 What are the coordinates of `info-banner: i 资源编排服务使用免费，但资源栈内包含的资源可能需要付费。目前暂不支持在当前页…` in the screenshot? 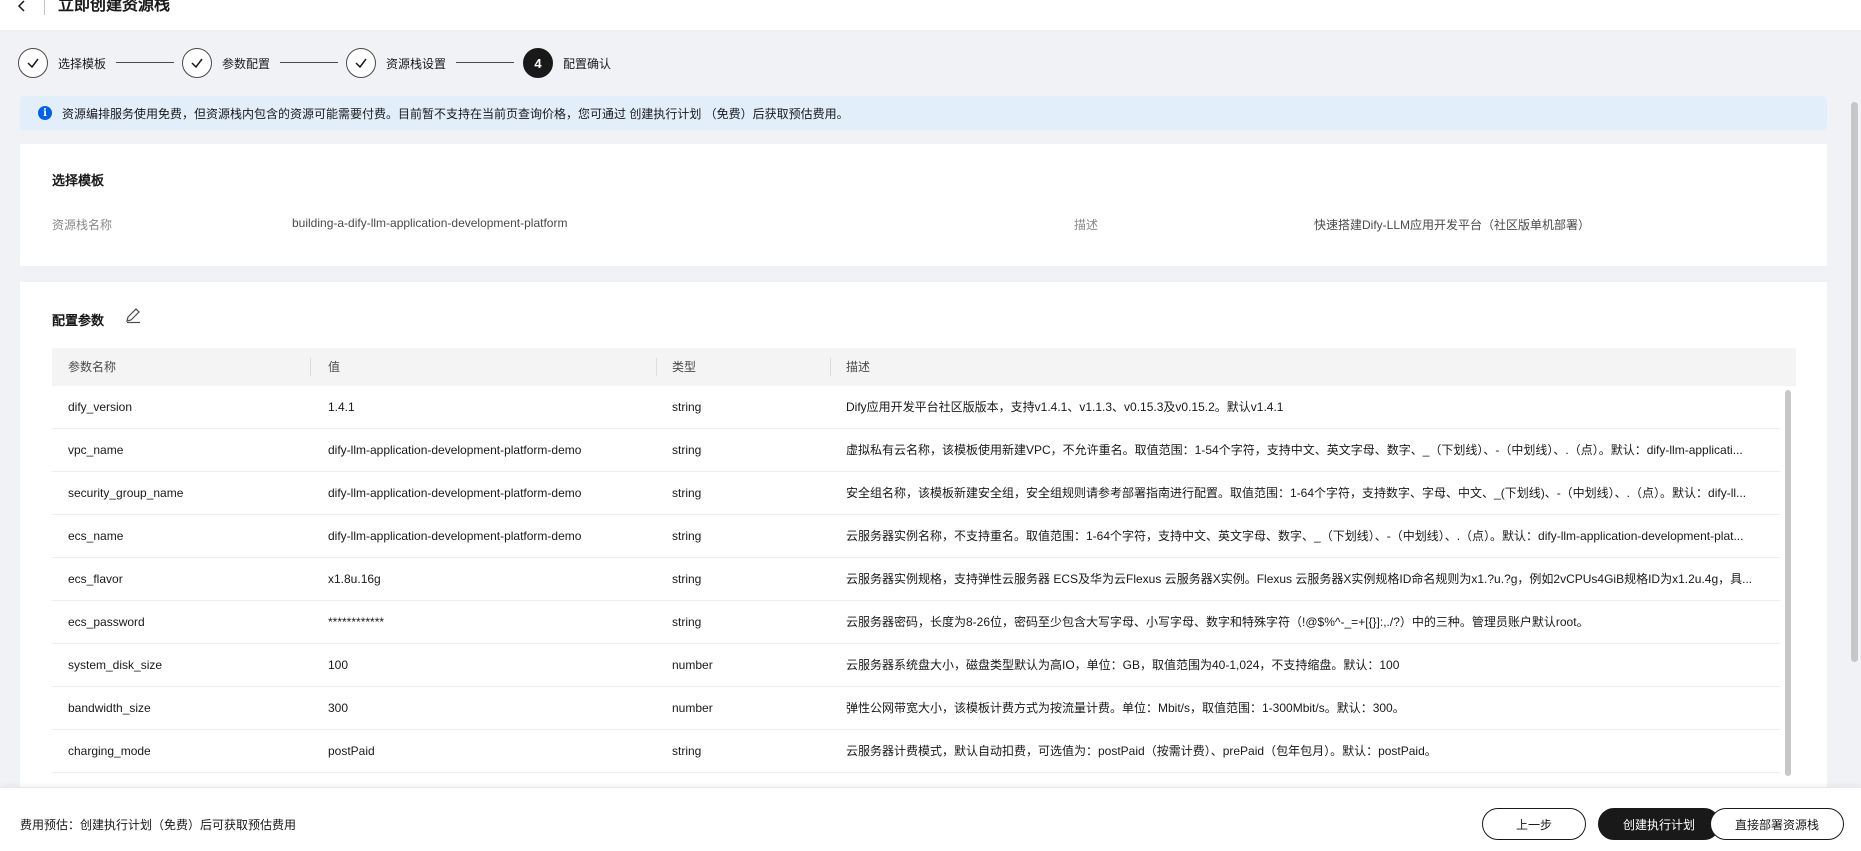 It's located at (923, 113).